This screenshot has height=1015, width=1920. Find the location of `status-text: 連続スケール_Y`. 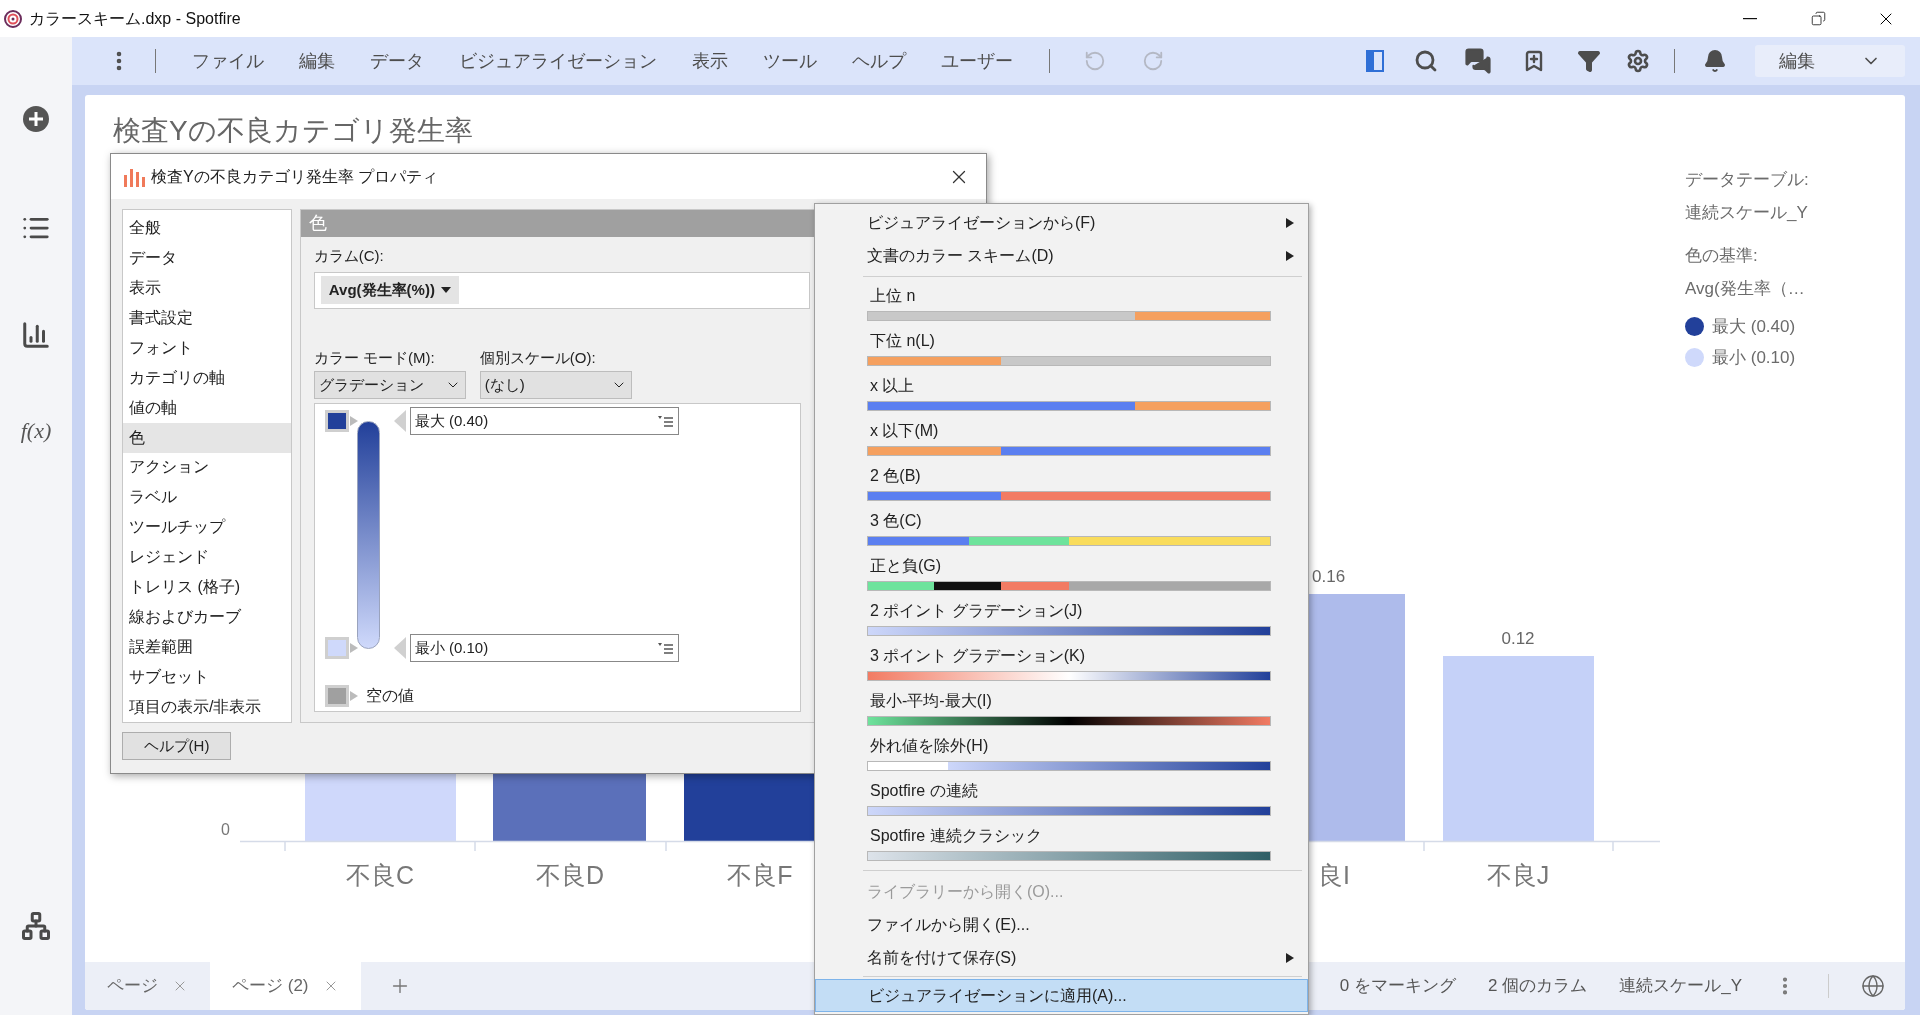

status-text: 連続スケール_Y is located at coordinates (1680, 986).